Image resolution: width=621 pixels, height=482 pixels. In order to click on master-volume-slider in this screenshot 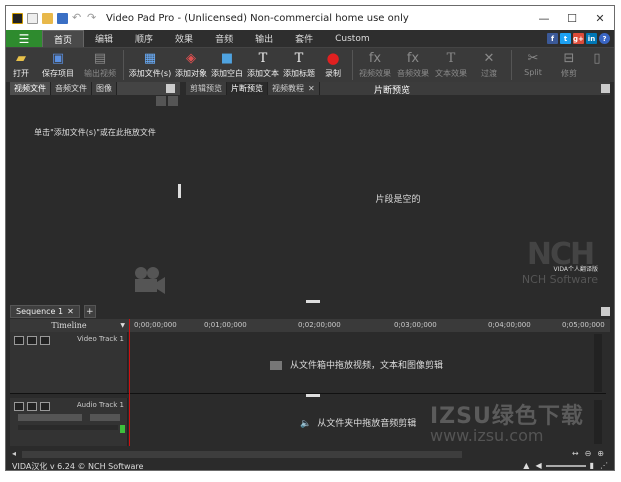, I will do `click(565, 465)`.